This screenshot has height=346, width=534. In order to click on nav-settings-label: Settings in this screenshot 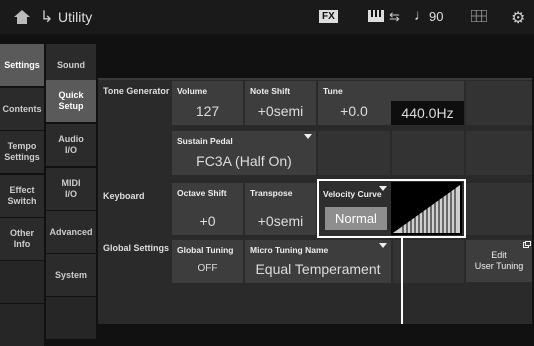, I will do `click(22, 64)`.